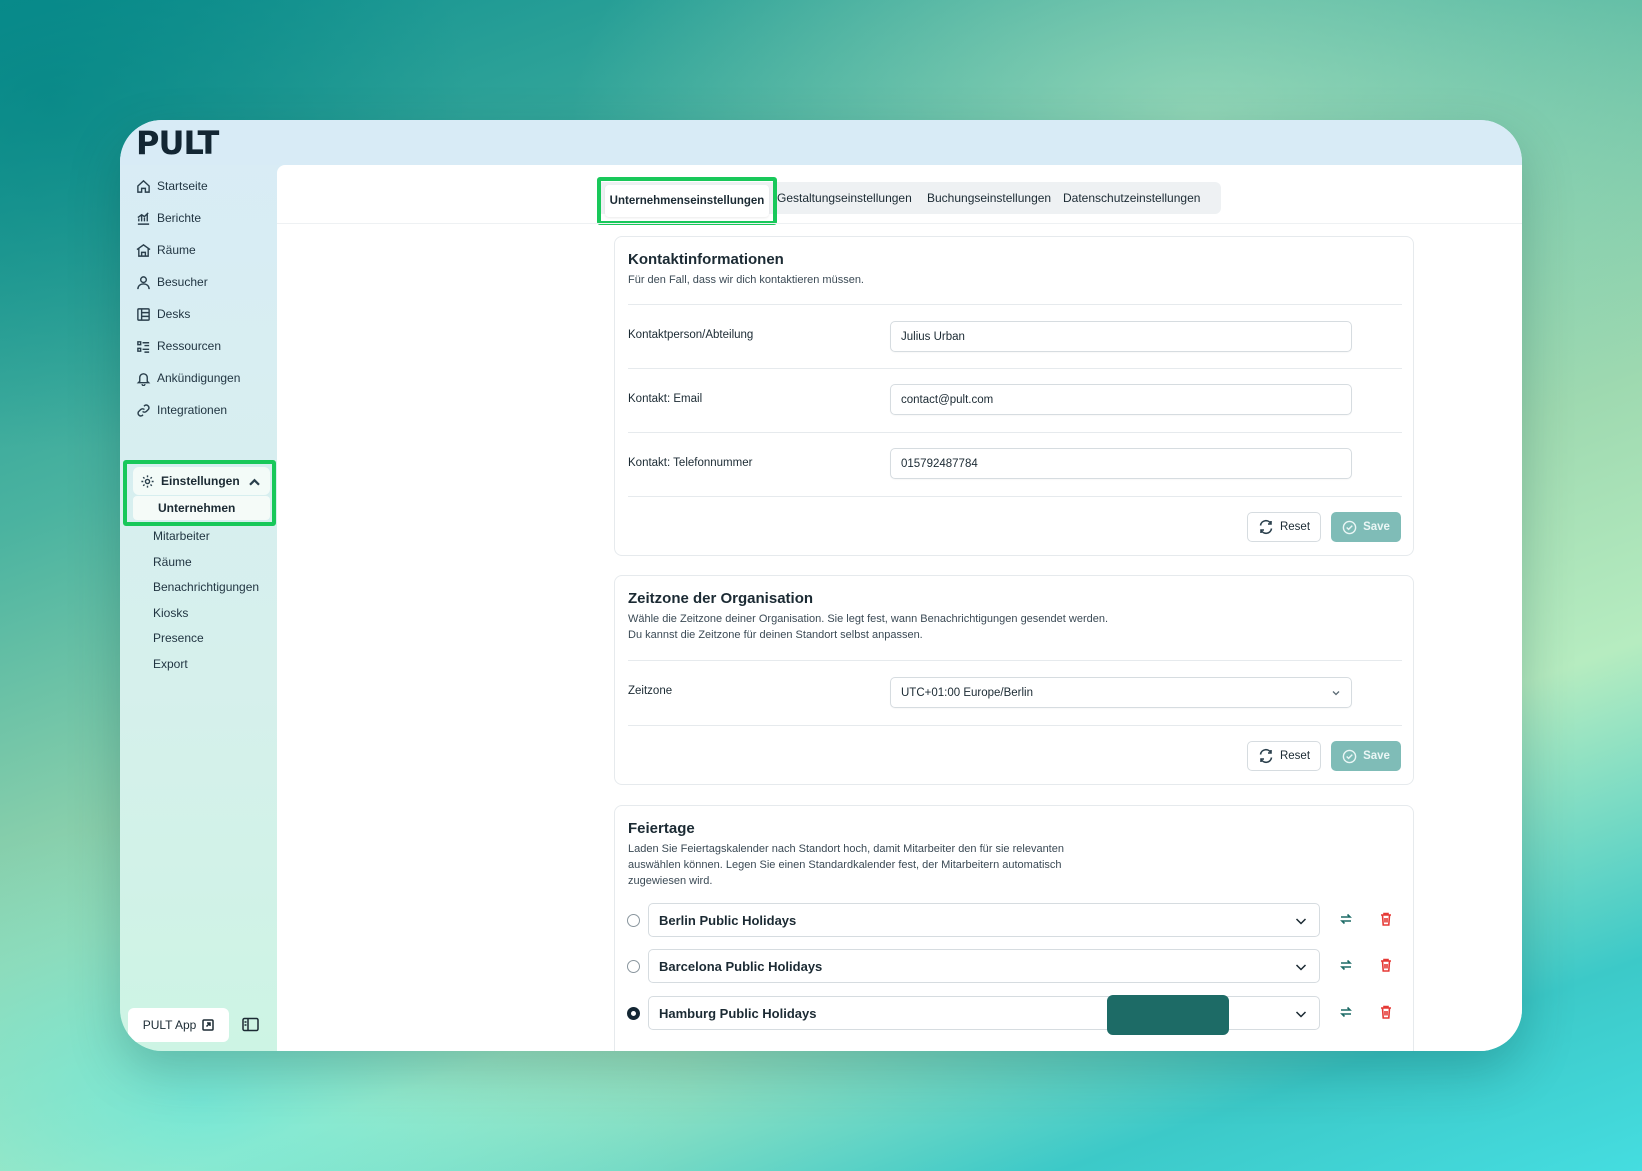 The width and height of the screenshot is (1642, 1171). I want to click on sidebar-subitem-presence: Presence, so click(178, 638).